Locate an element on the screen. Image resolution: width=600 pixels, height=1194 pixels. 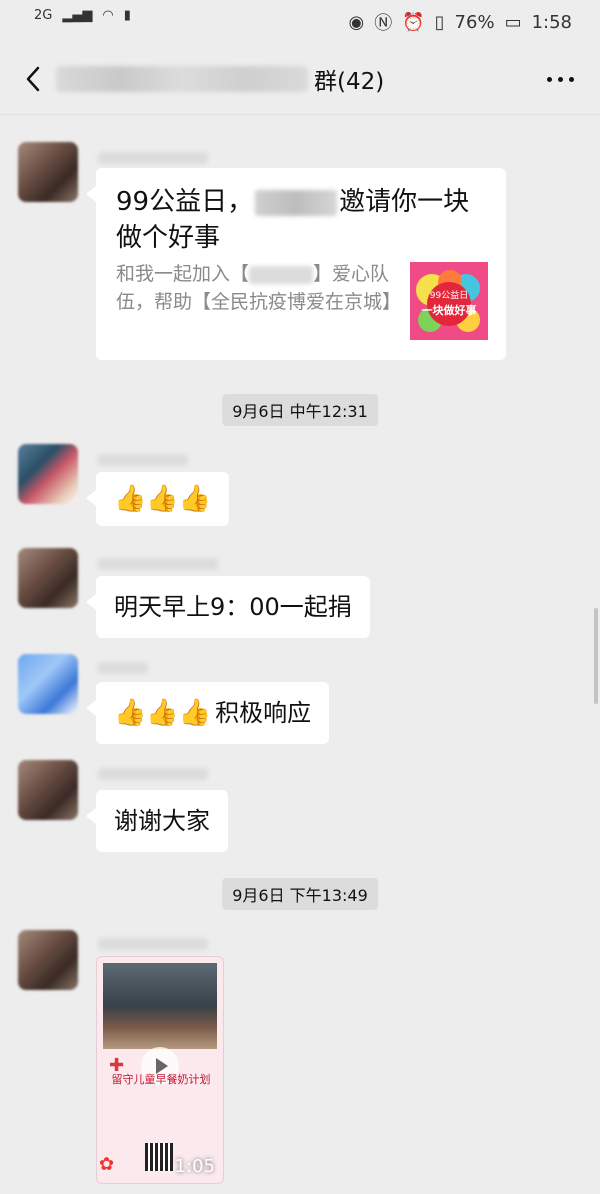
message-bubble: 👍👍👍 积极响应 is located at coordinates (207, 713).